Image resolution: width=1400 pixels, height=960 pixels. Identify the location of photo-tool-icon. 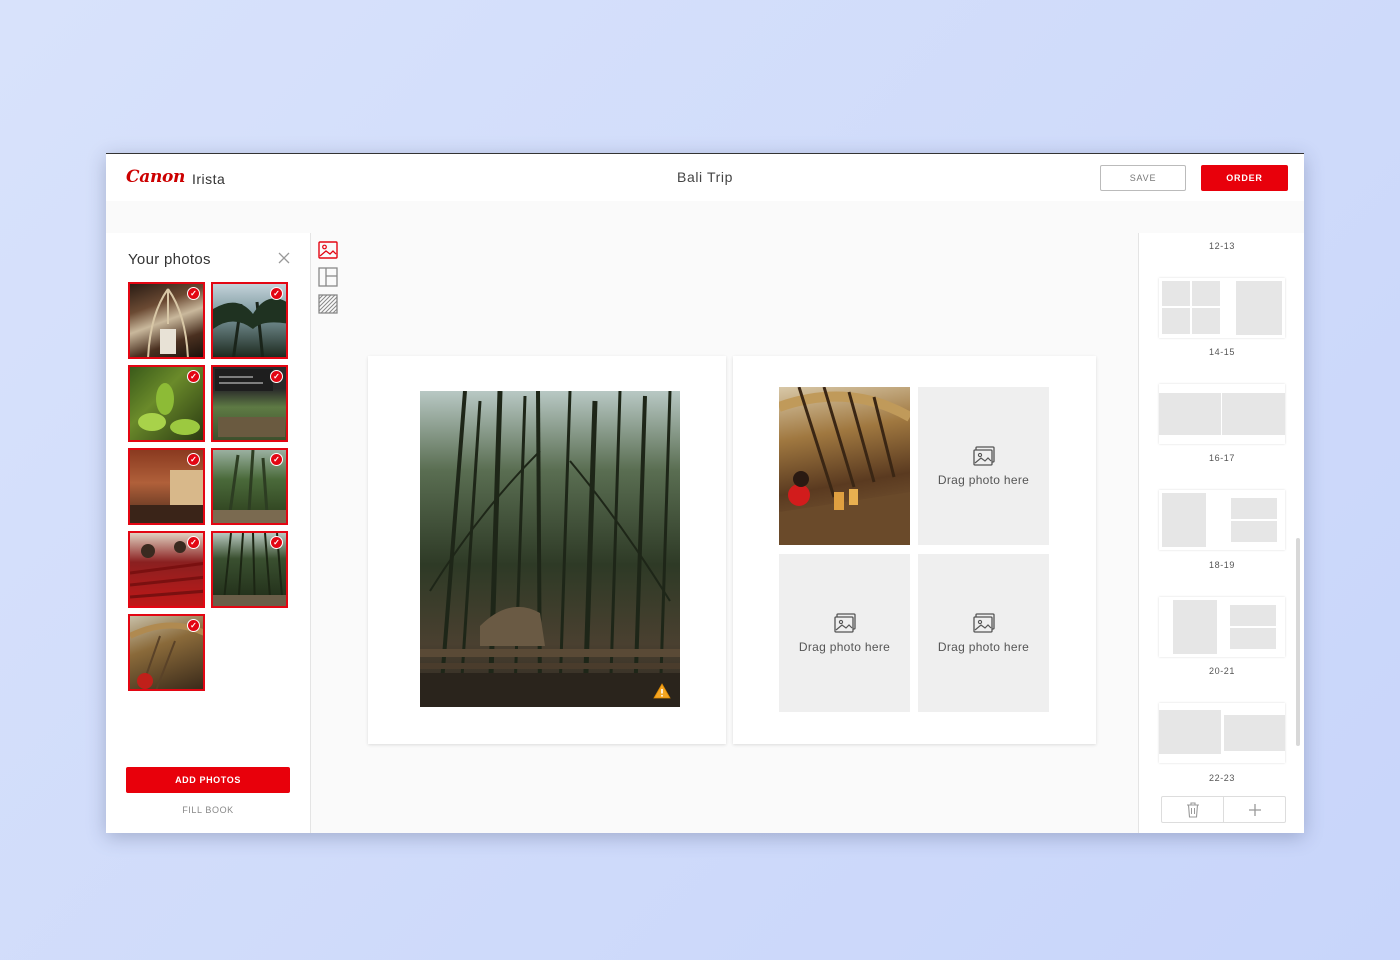
(328, 250).